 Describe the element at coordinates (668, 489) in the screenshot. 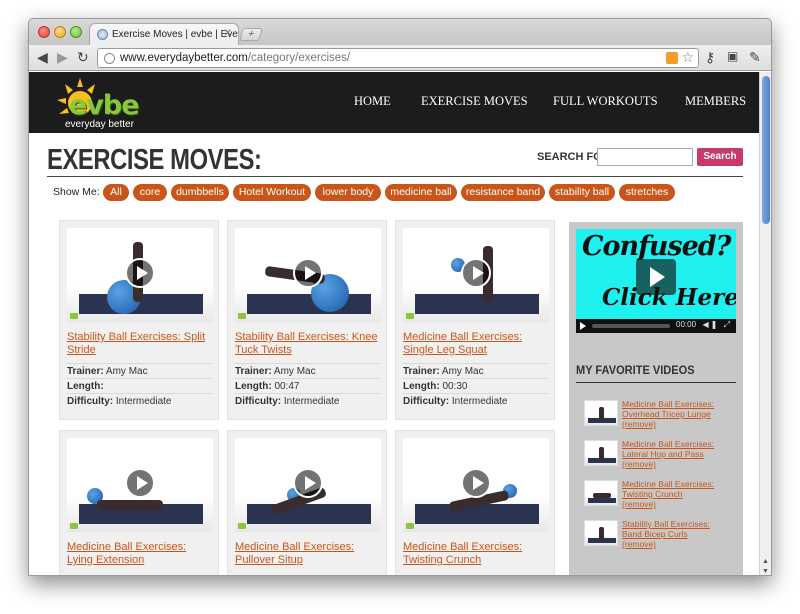

I see `favorite-title: Medicine Ball Exercises: Twisting Crunch` at that location.